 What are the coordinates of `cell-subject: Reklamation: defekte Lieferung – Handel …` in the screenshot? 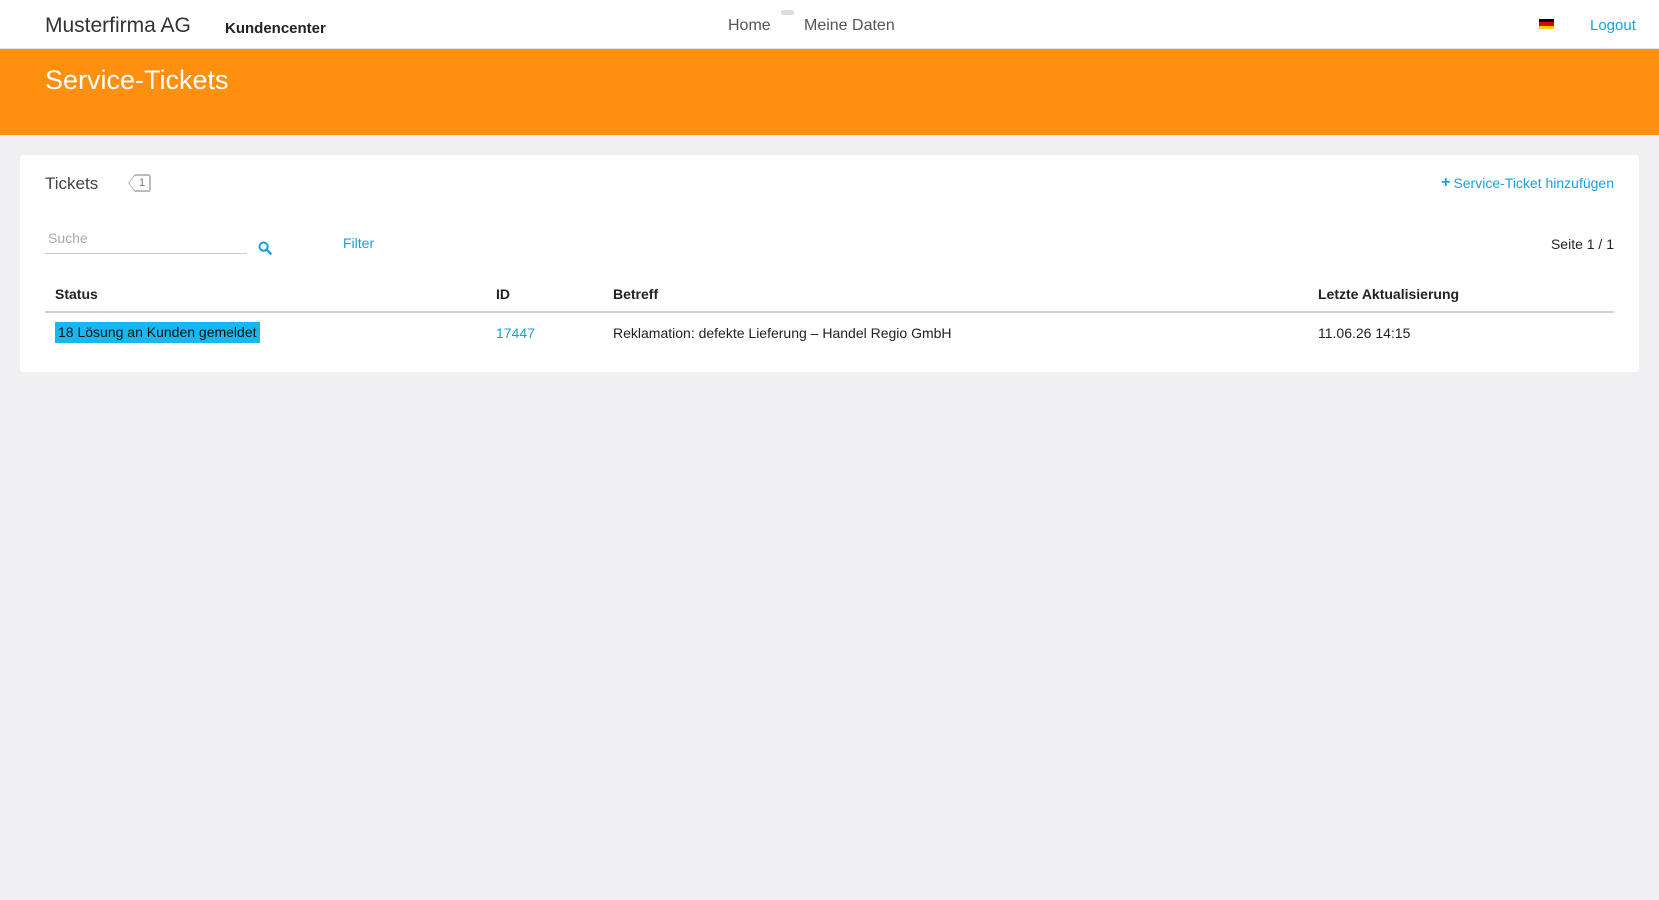 It's located at (782, 332).